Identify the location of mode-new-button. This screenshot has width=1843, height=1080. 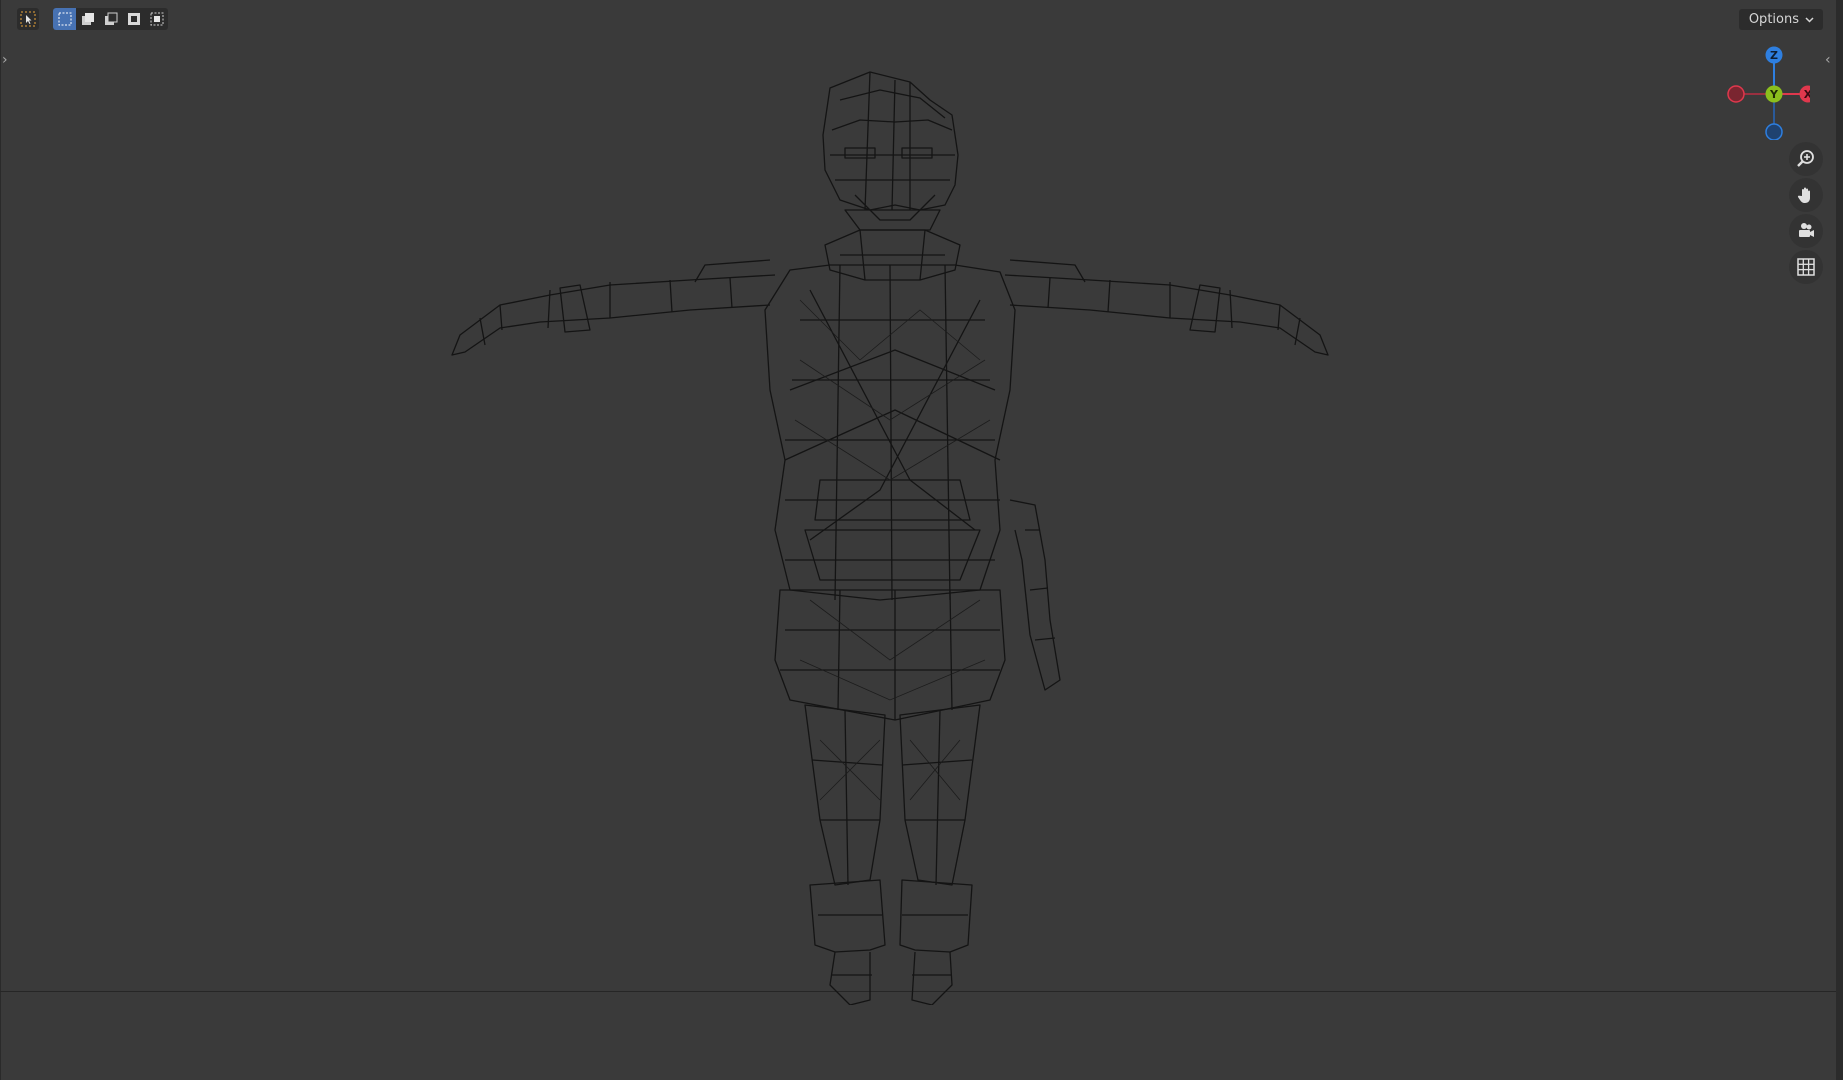
(64, 19).